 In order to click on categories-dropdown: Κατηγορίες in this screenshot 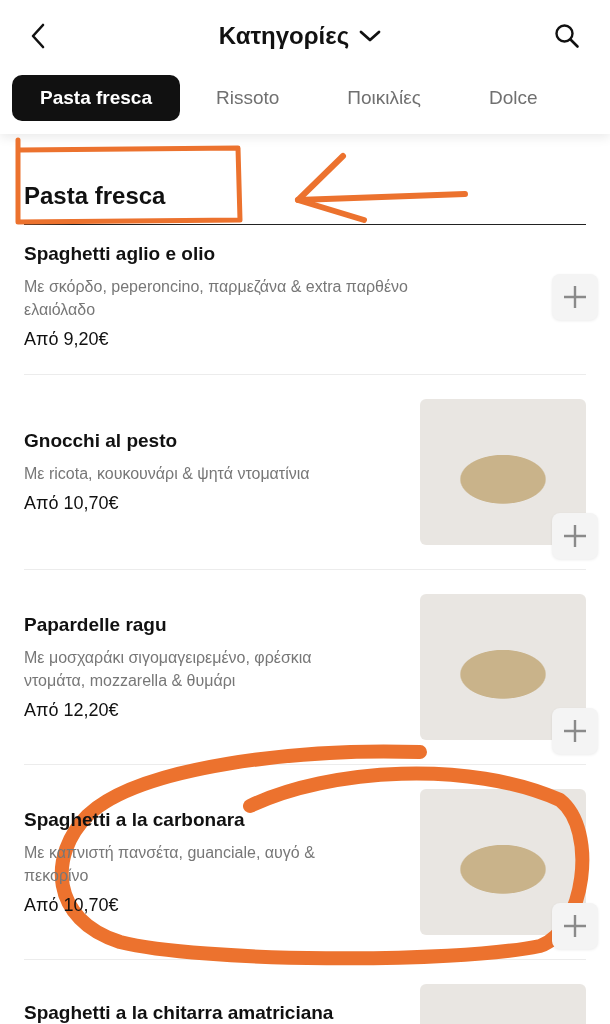, I will do `click(300, 36)`.